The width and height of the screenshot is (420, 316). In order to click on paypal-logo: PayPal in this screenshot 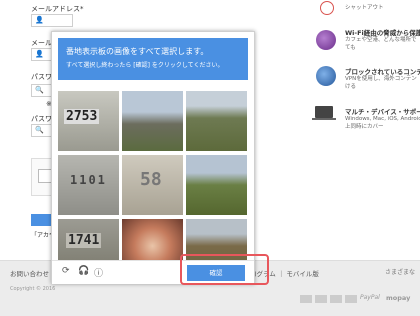, I will do `click(370, 297)`.